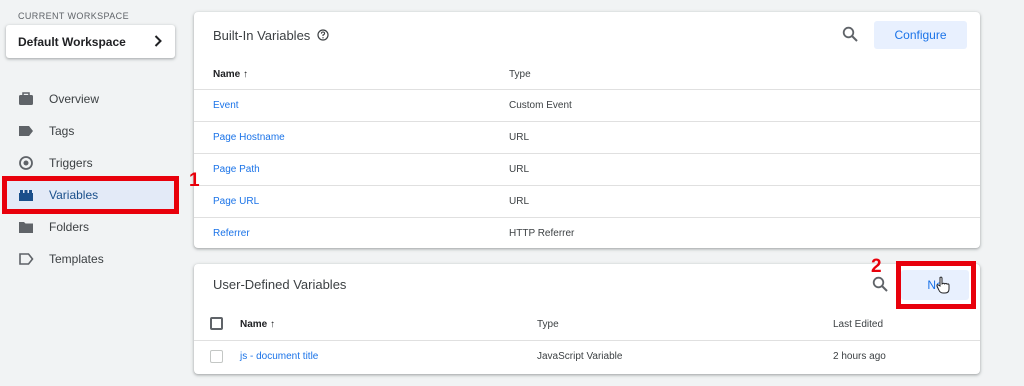 This screenshot has height=386, width=1024. I want to click on sidebar-item-label: Triggers, so click(71, 163).